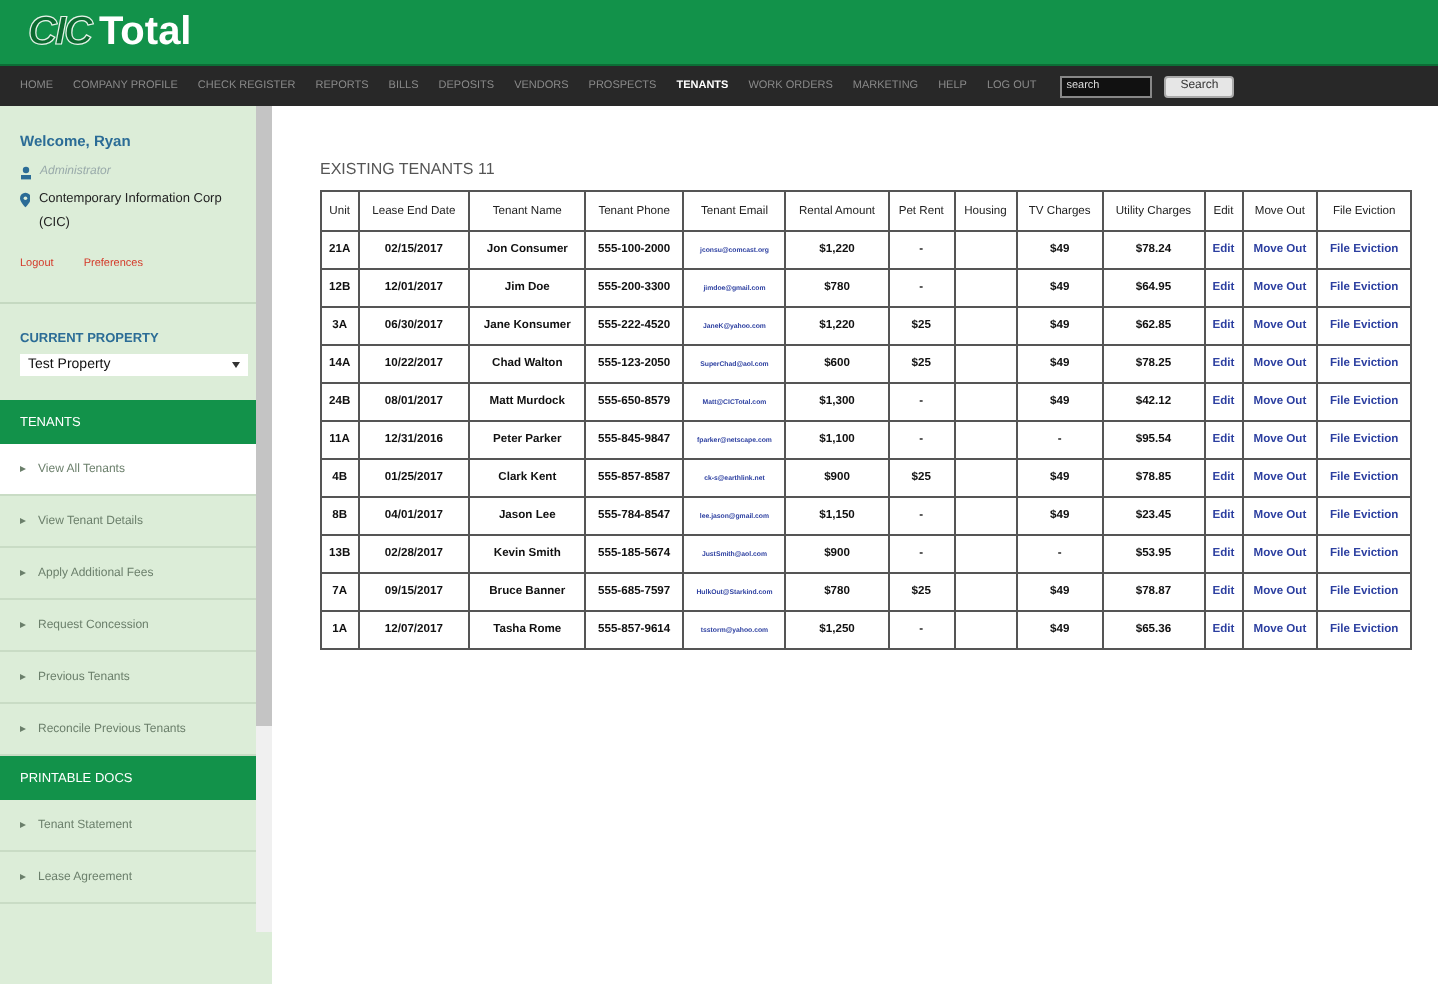  What do you see at coordinates (408, 169) in the screenshot?
I see `page-title: EXISTING TENANTS 11` at bounding box center [408, 169].